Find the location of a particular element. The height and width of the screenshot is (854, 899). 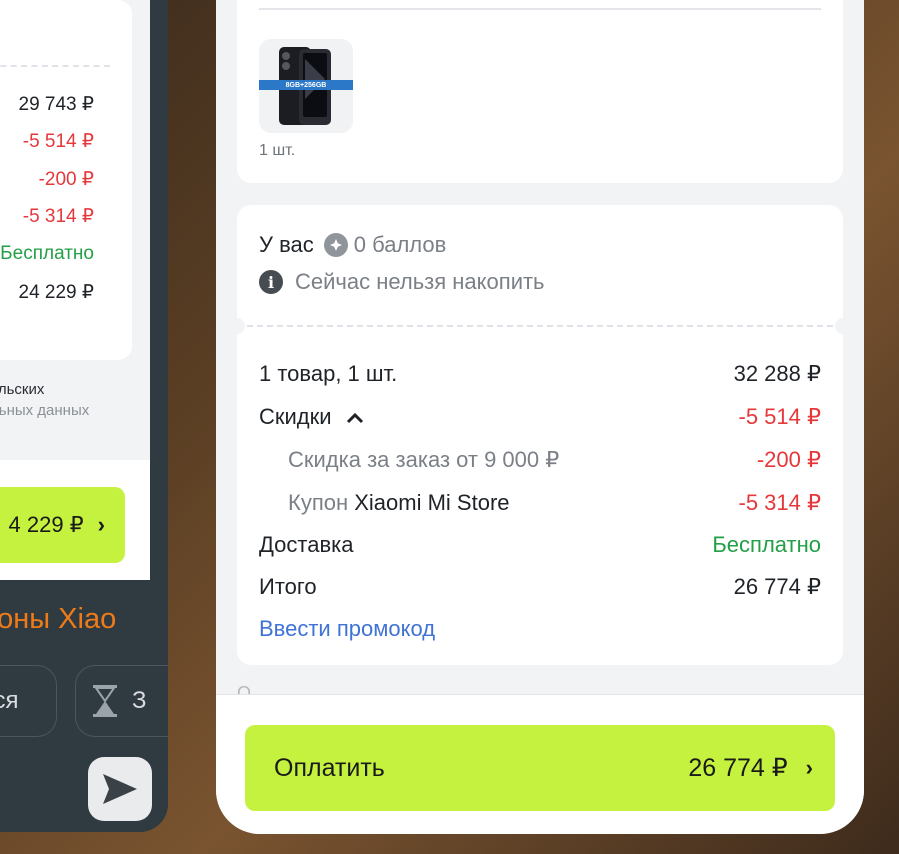

background-divider is located at coordinates (55, 66).